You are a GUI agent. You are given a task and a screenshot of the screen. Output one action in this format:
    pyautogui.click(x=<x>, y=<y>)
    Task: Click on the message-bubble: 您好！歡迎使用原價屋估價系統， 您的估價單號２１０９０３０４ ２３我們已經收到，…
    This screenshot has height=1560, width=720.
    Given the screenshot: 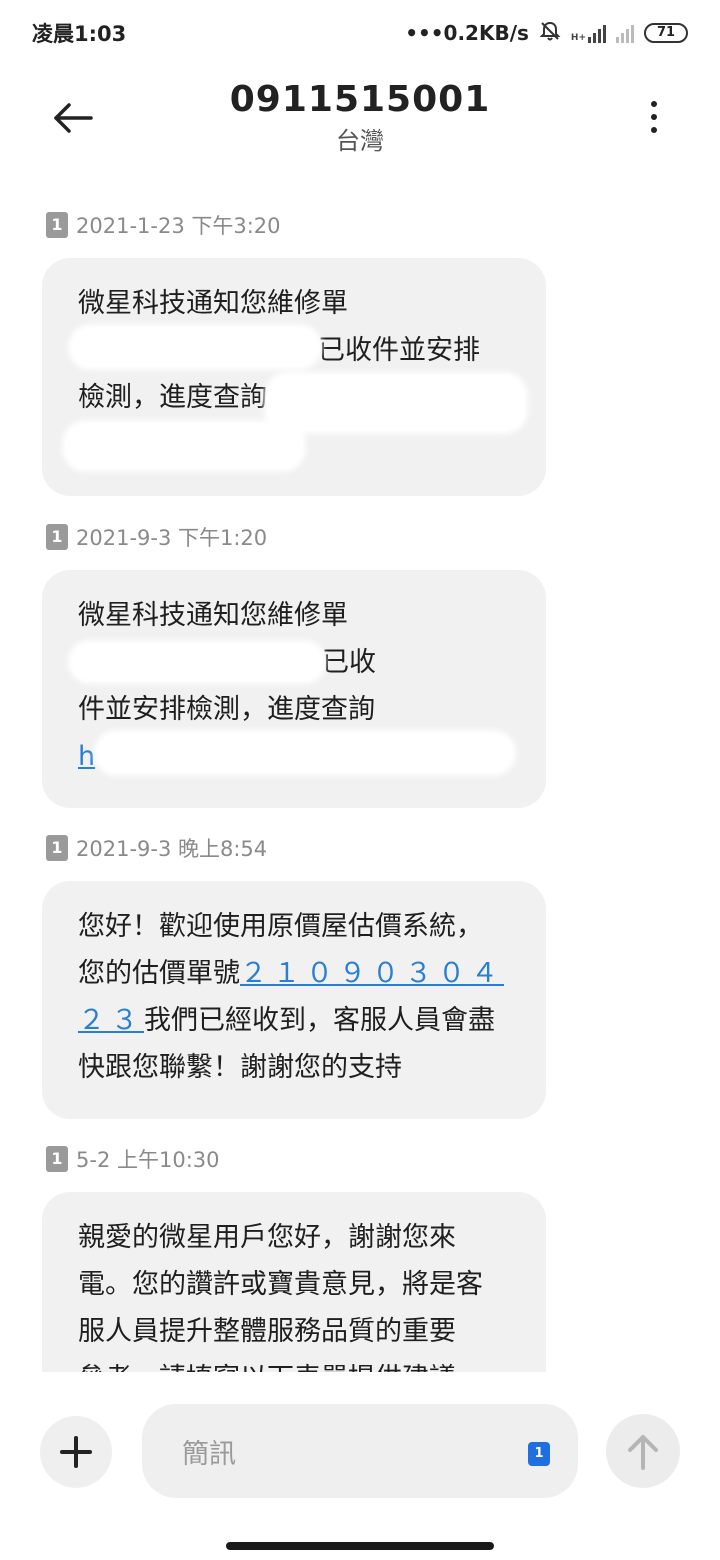 What is the action you would take?
    pyautogui.click(x=294, y=1000)
    